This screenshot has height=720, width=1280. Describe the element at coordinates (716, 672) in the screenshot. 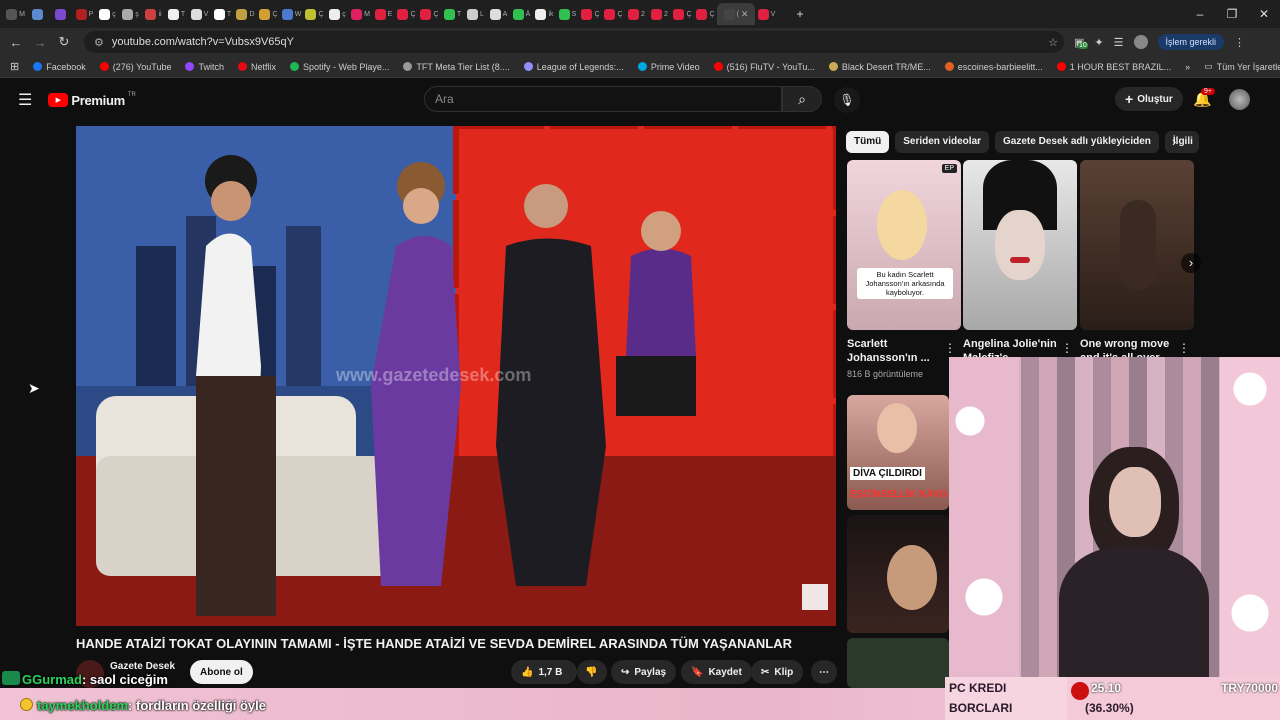

I see `save-button: 🔖 Kaydet` at that location.